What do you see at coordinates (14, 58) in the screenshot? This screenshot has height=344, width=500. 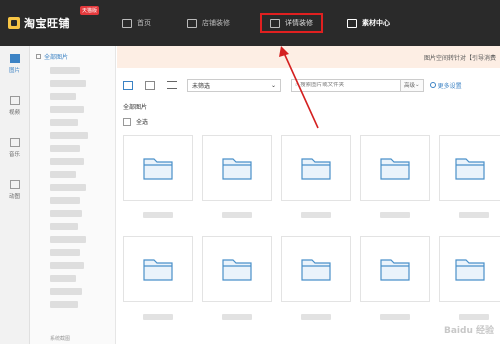 I see `image-icon` at bounding box center [14, 58].